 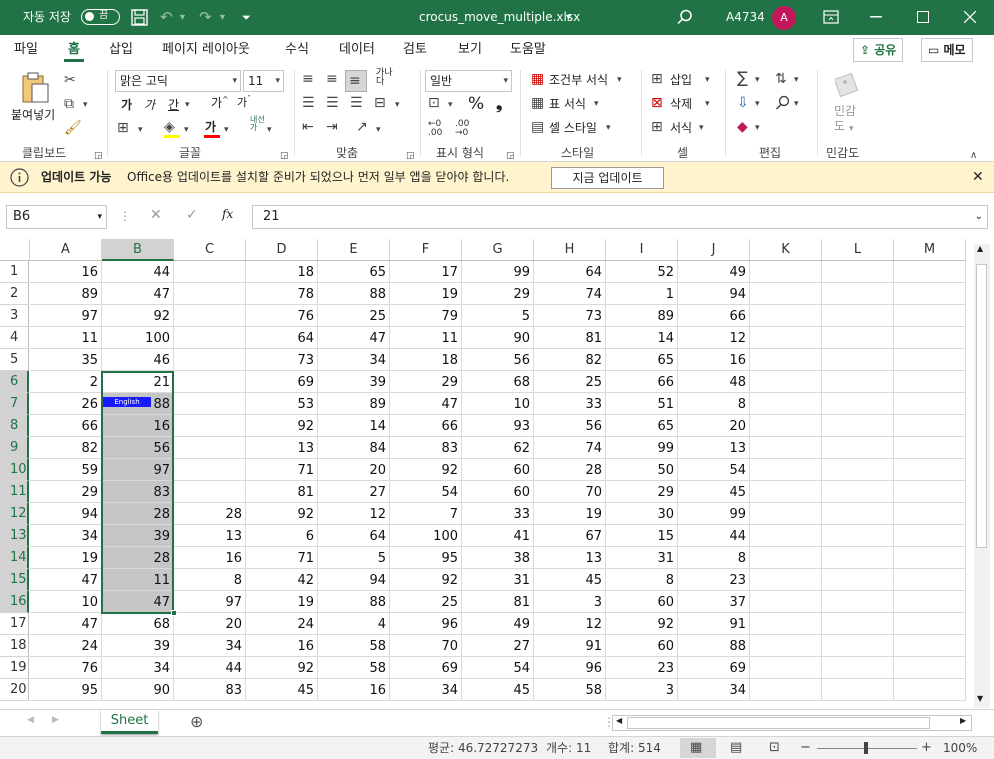 What do you see at coordinates (66, 492) in the screenshot?
I see `cell-a11: 29` at bounding box center [66, 492].